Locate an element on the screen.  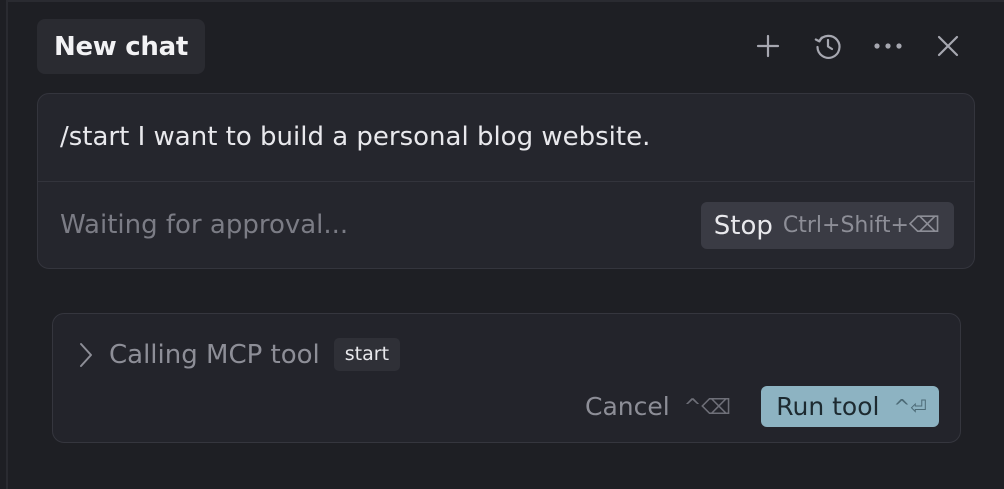
stop-button: Stop Ctrl+Shift+⌫ is located at coordinates (827, 225).